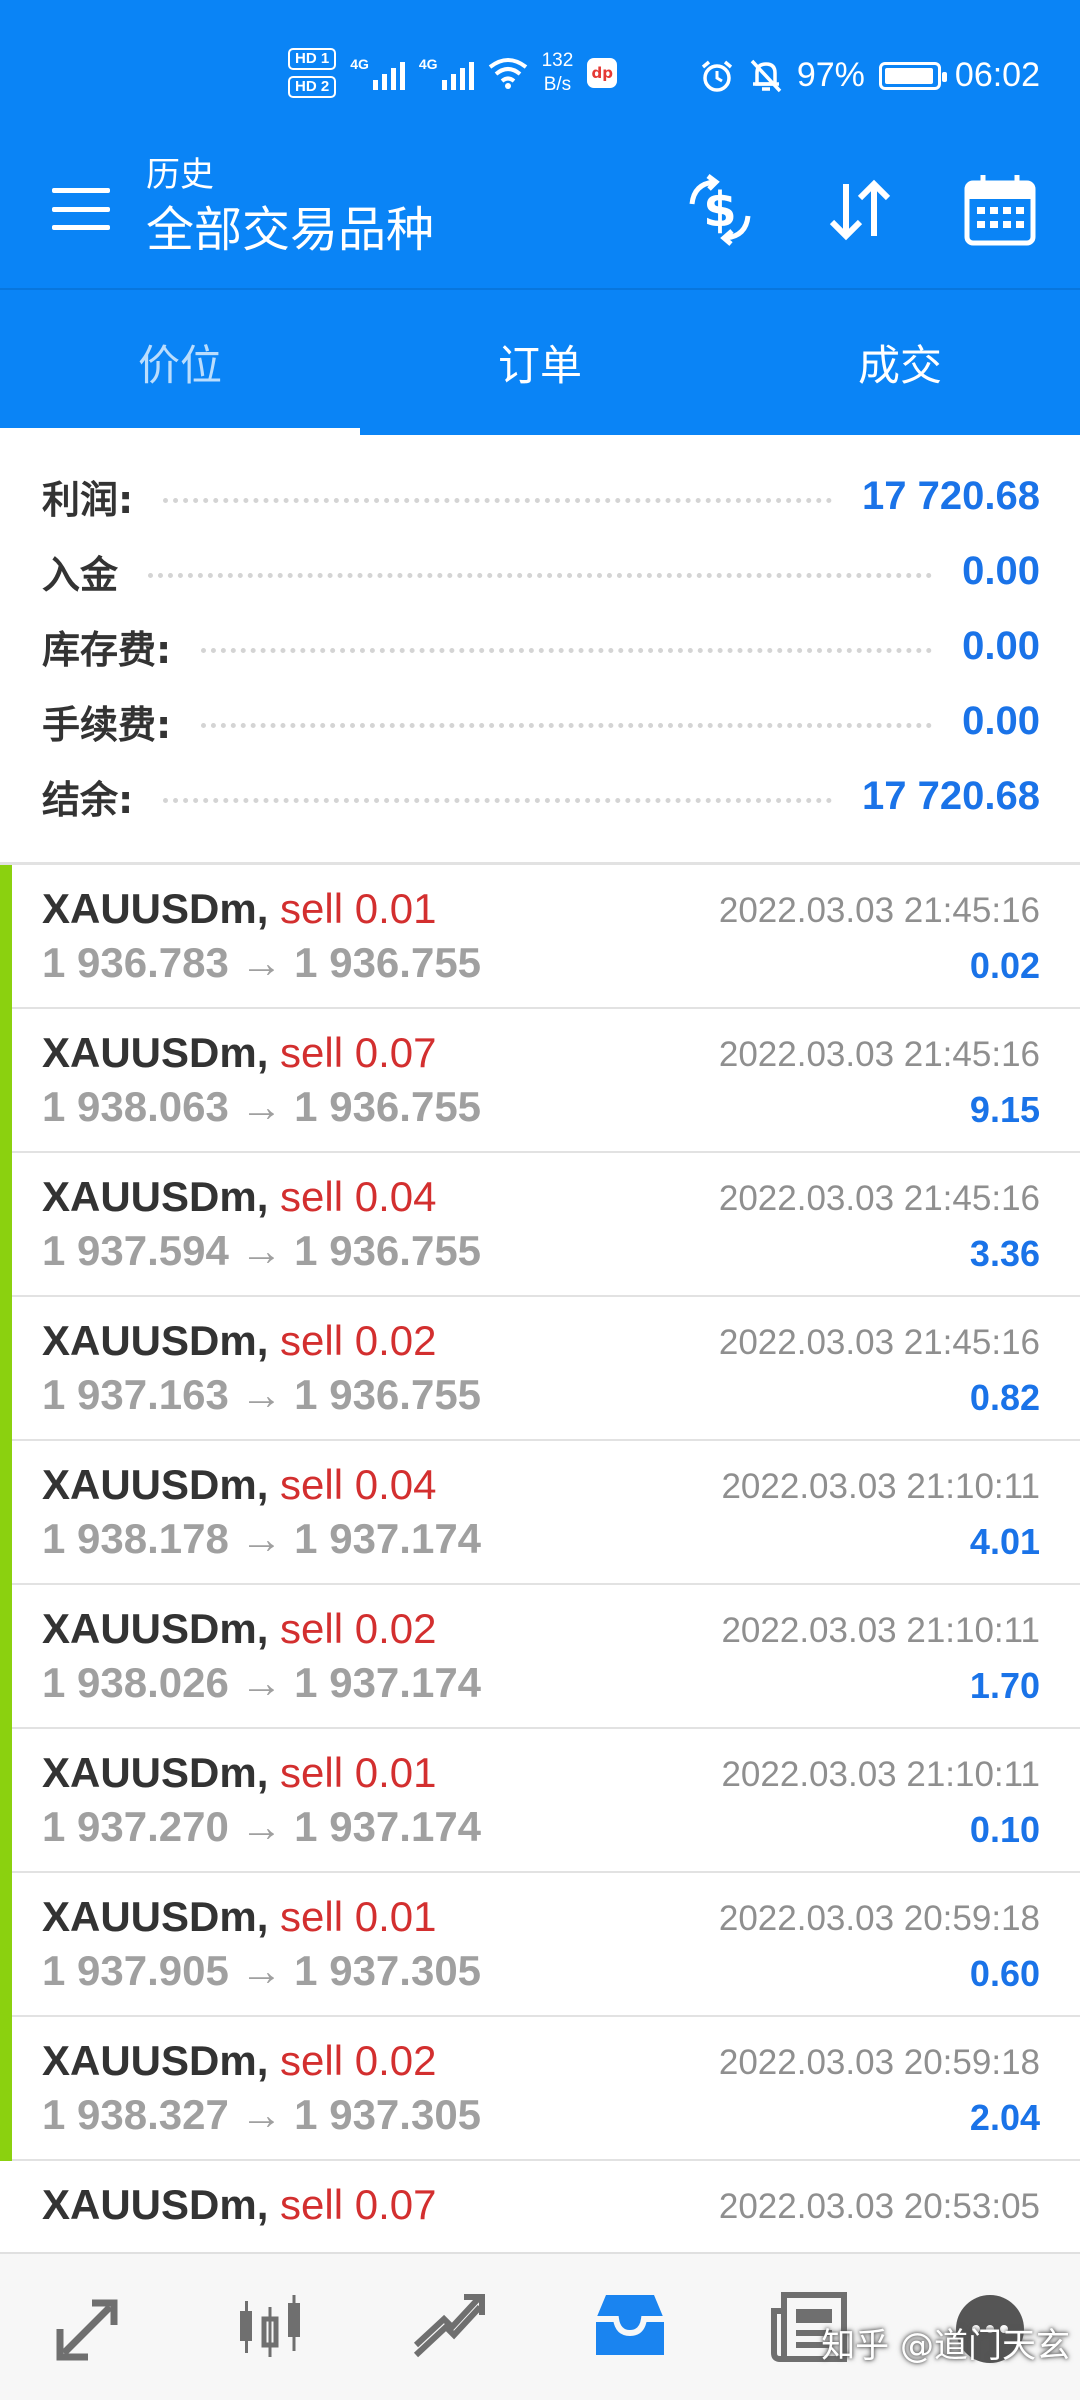 The width and height of the screenshot is (1080, 2400). What do you see at coordinates (540, 575) in the screenshot?
I see `dotted-leader` at bounding box center [540, 575].